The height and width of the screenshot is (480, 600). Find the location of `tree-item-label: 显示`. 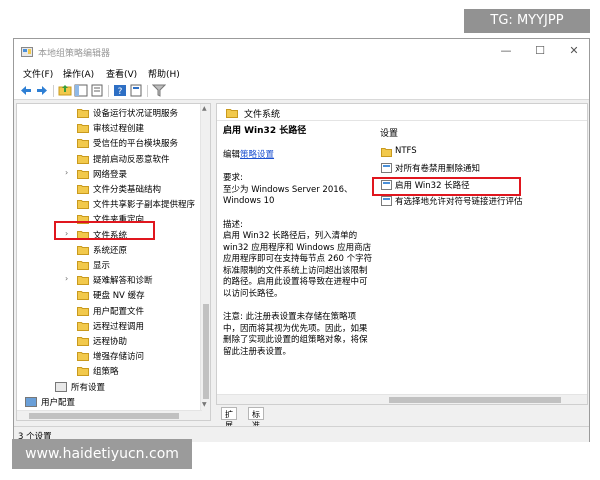

tree-item-label: 显示 is located at coordinates (102, 266).